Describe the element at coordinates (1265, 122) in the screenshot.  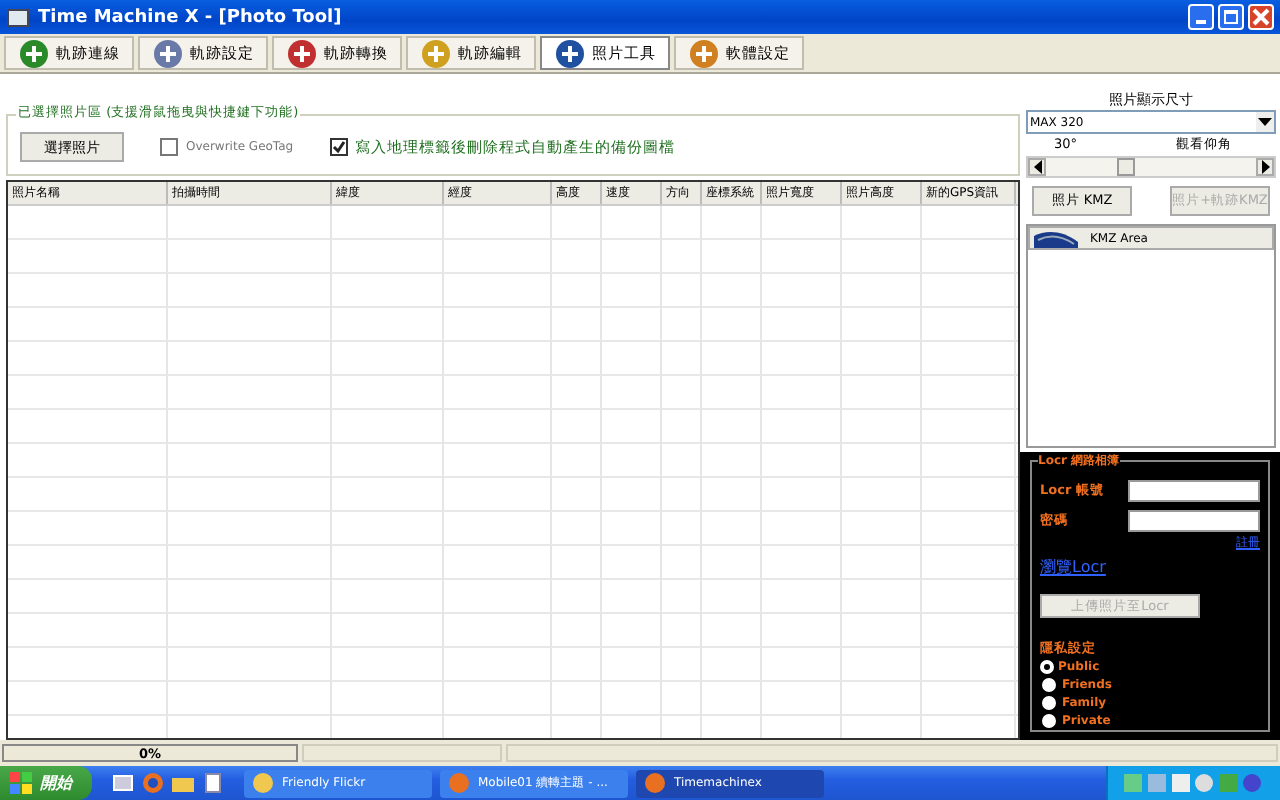
I see `dropdown-arrow-icon` at that location.